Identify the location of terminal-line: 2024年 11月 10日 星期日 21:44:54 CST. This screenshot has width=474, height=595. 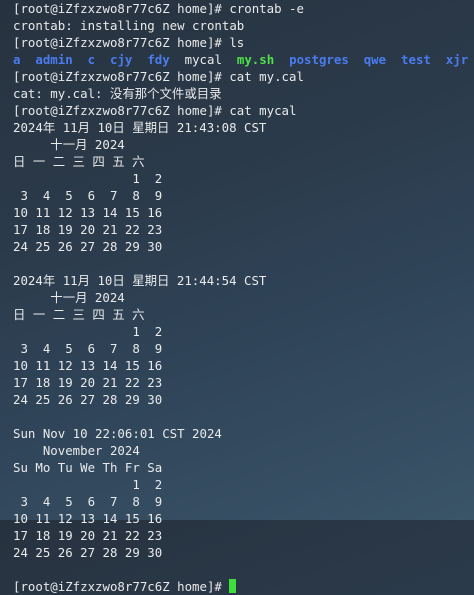
(243, 280).